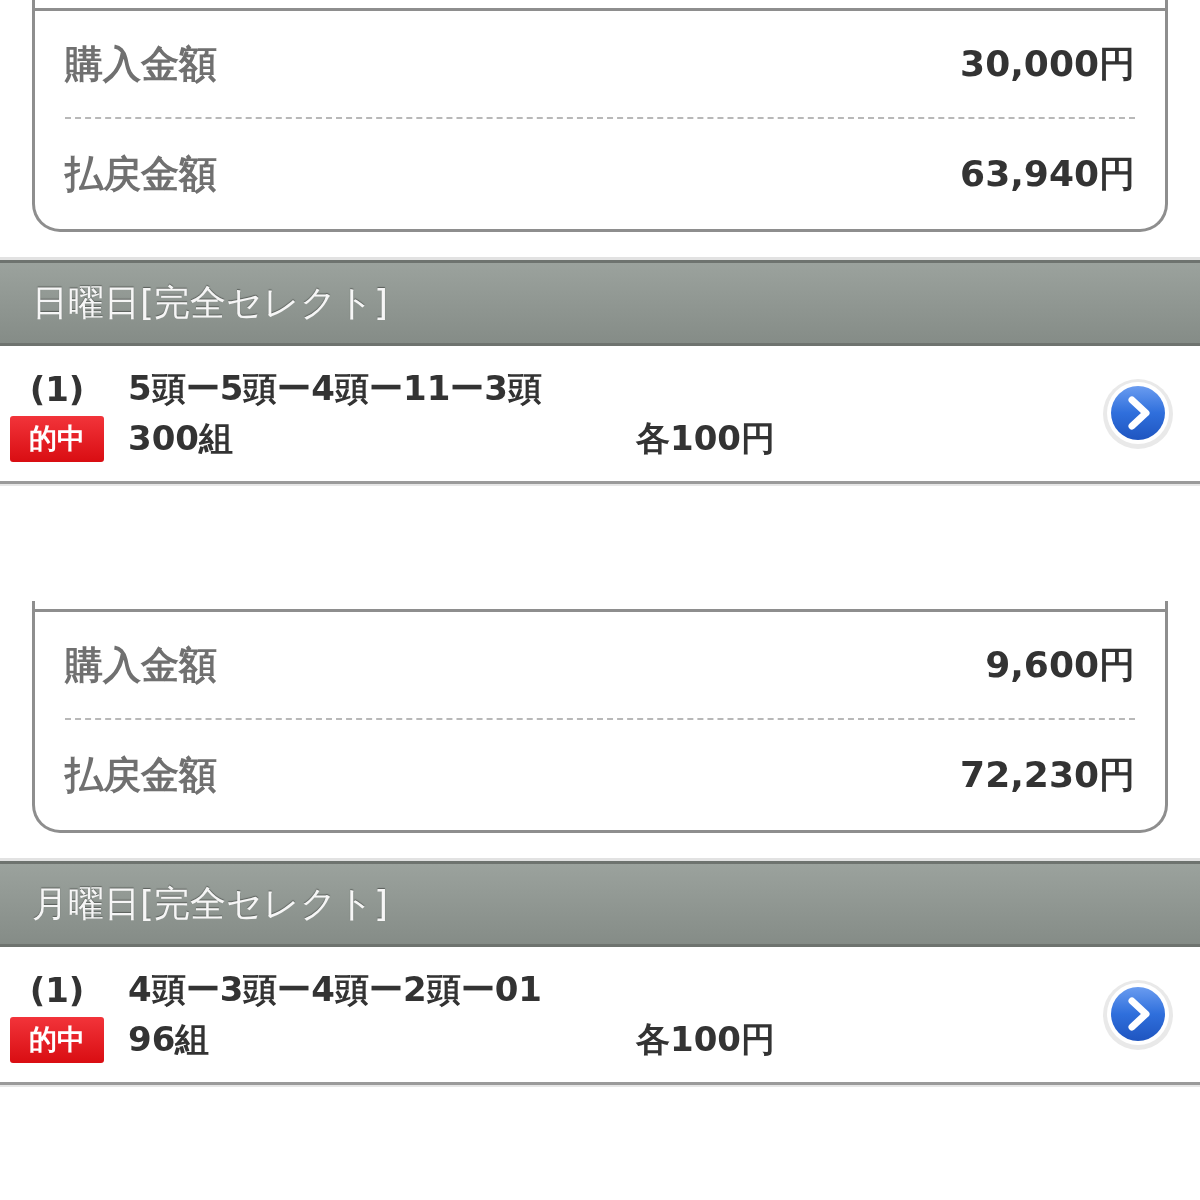 This screenshot has height=1200, width=1200. What do you see at coordinates (1047, 173) in the screenshot?
I see `summary-amount: 63,940円` at bounding box center [1047, 173].